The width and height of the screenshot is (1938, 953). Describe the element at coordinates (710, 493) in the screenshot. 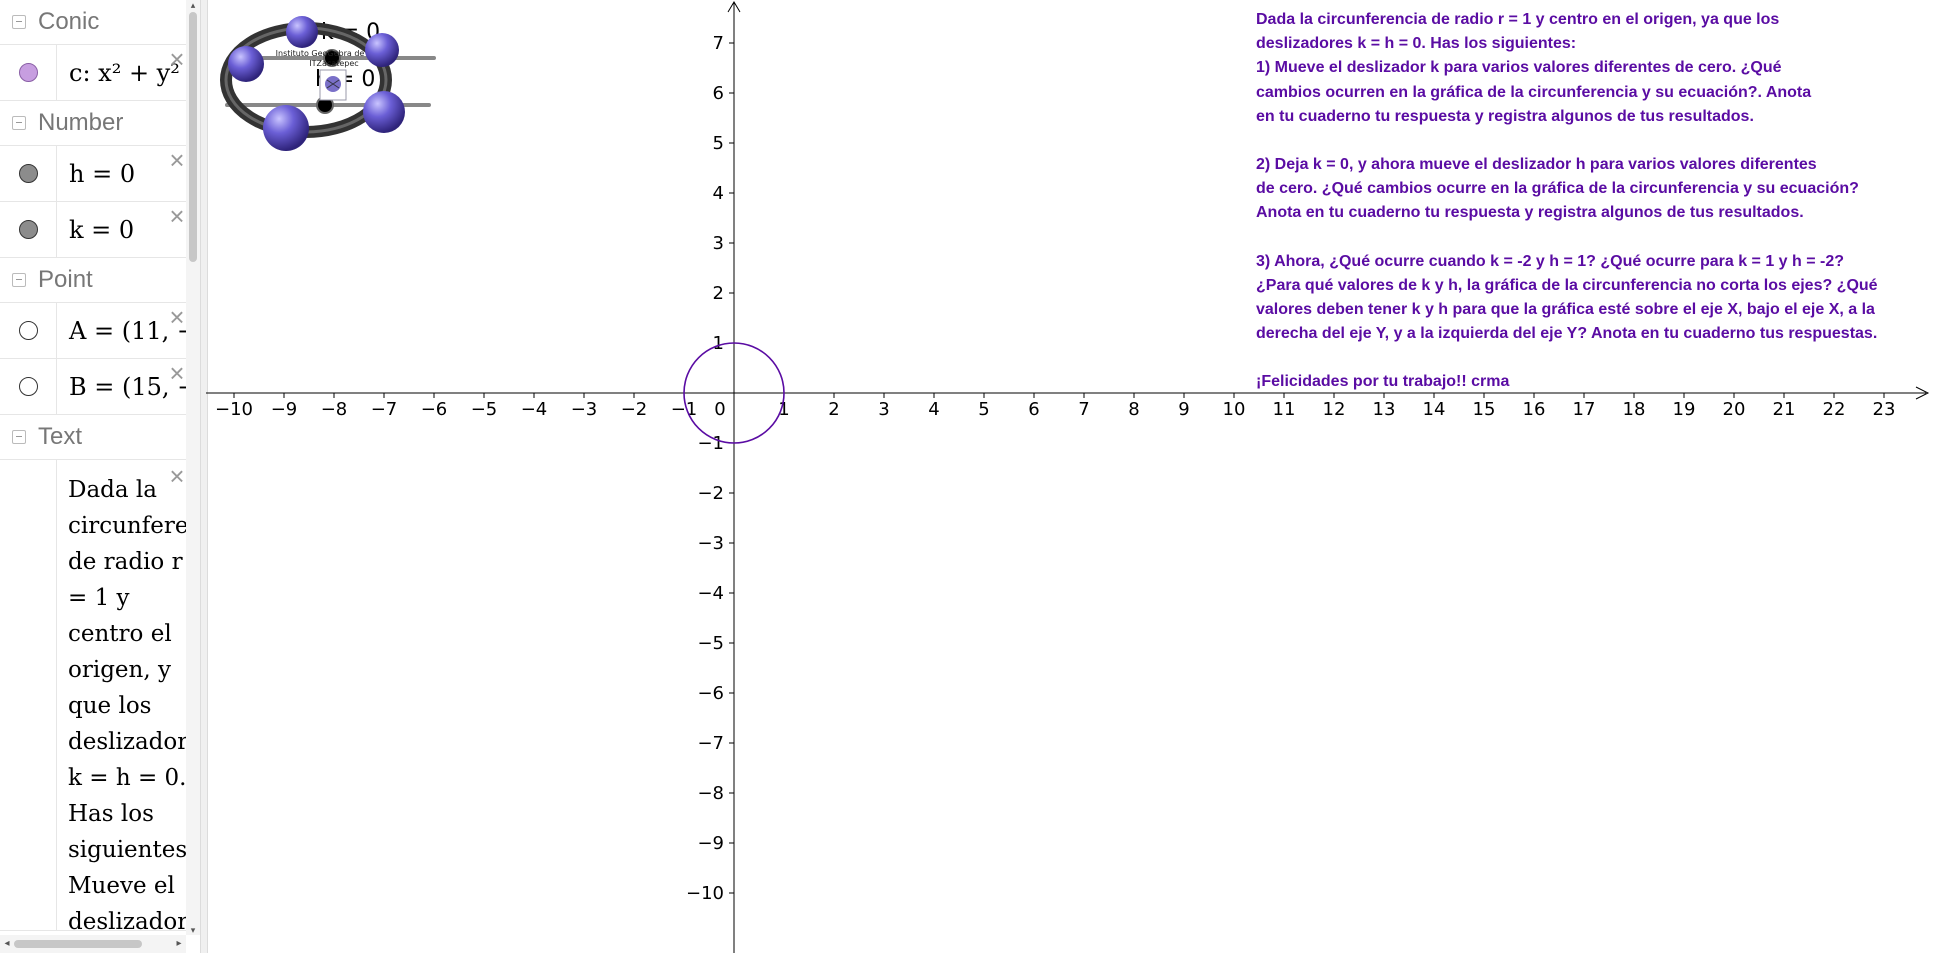

I see `y-tick-label: −2` at that location.